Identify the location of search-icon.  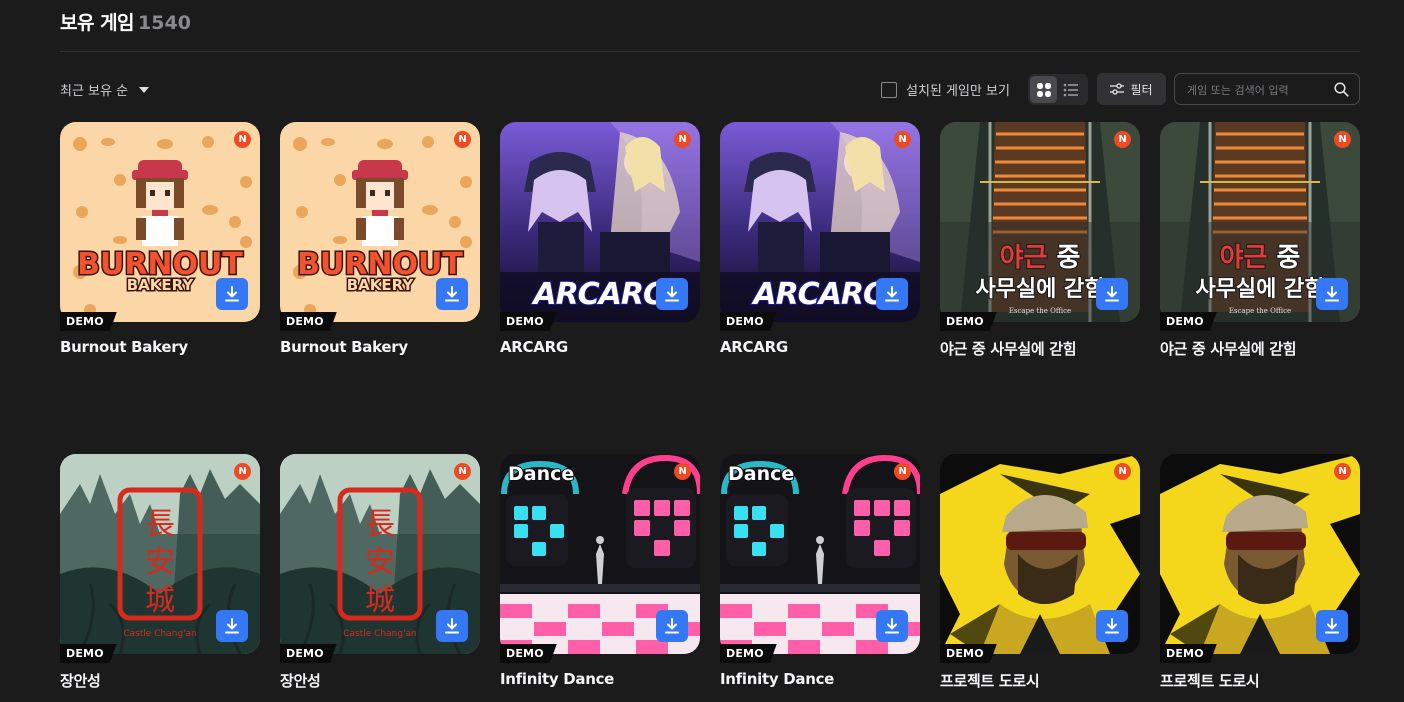
(1341, 89).